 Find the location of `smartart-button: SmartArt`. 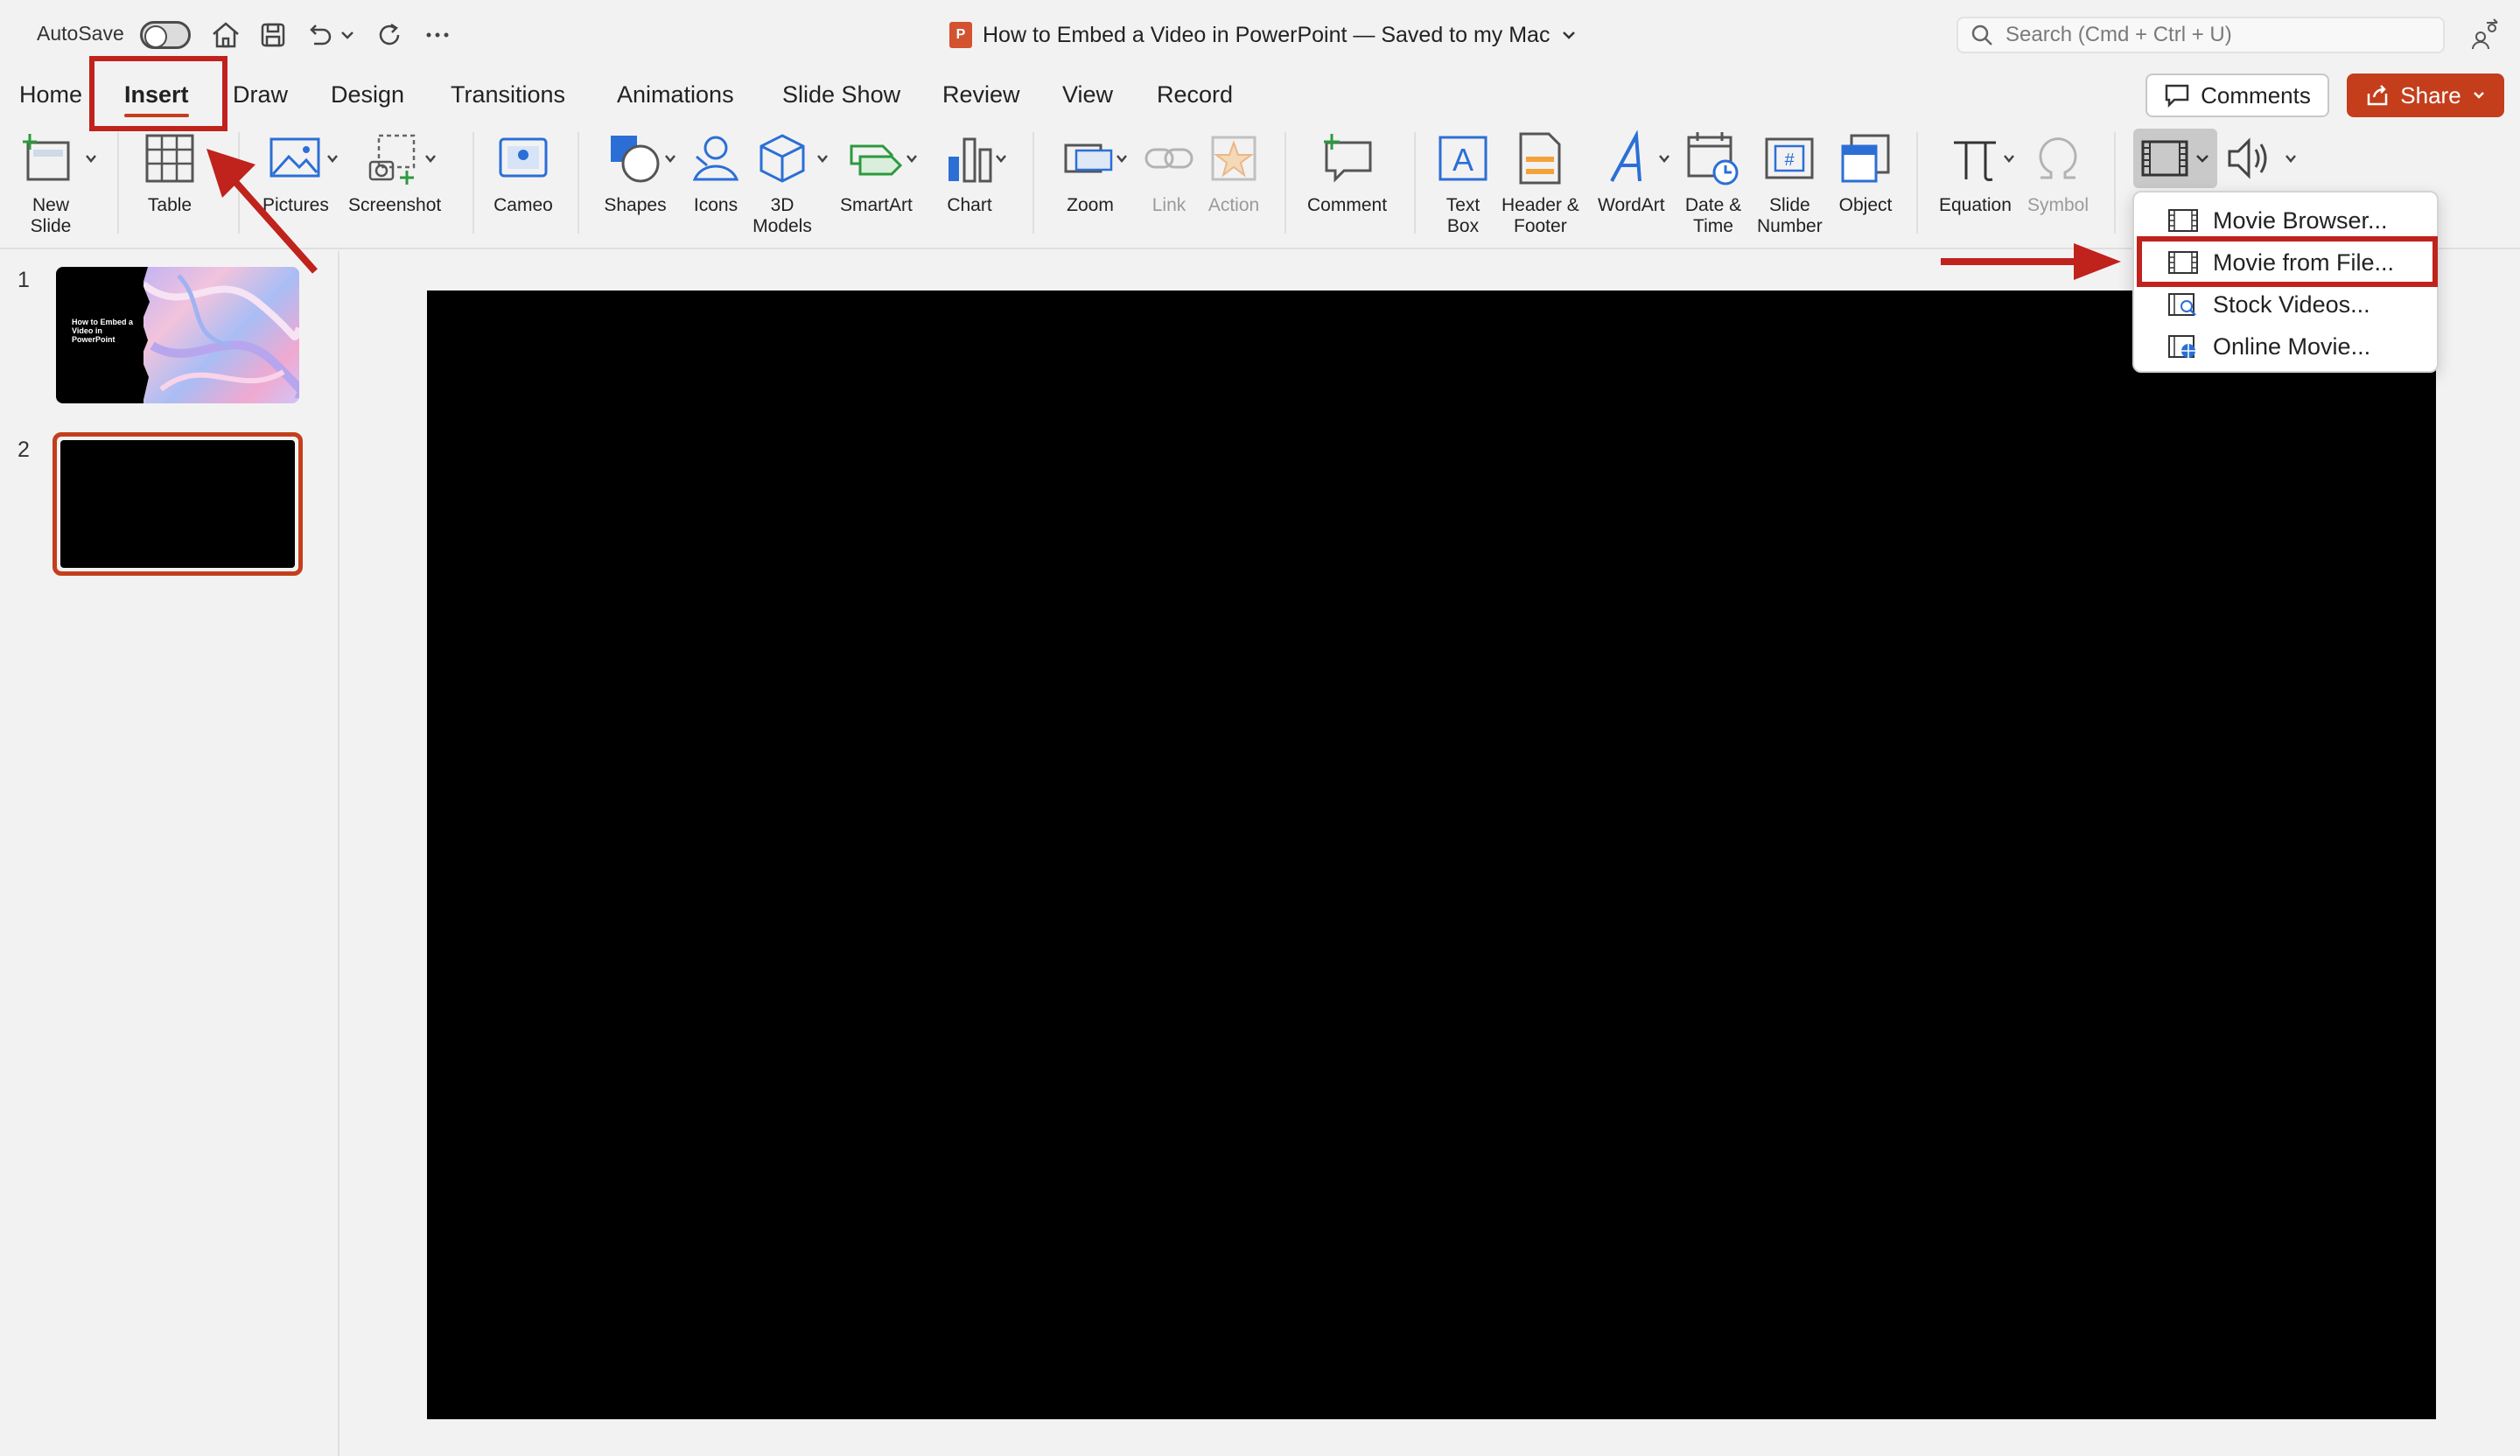

smartart-button: SmartArt is located at coordinates (876, 171).